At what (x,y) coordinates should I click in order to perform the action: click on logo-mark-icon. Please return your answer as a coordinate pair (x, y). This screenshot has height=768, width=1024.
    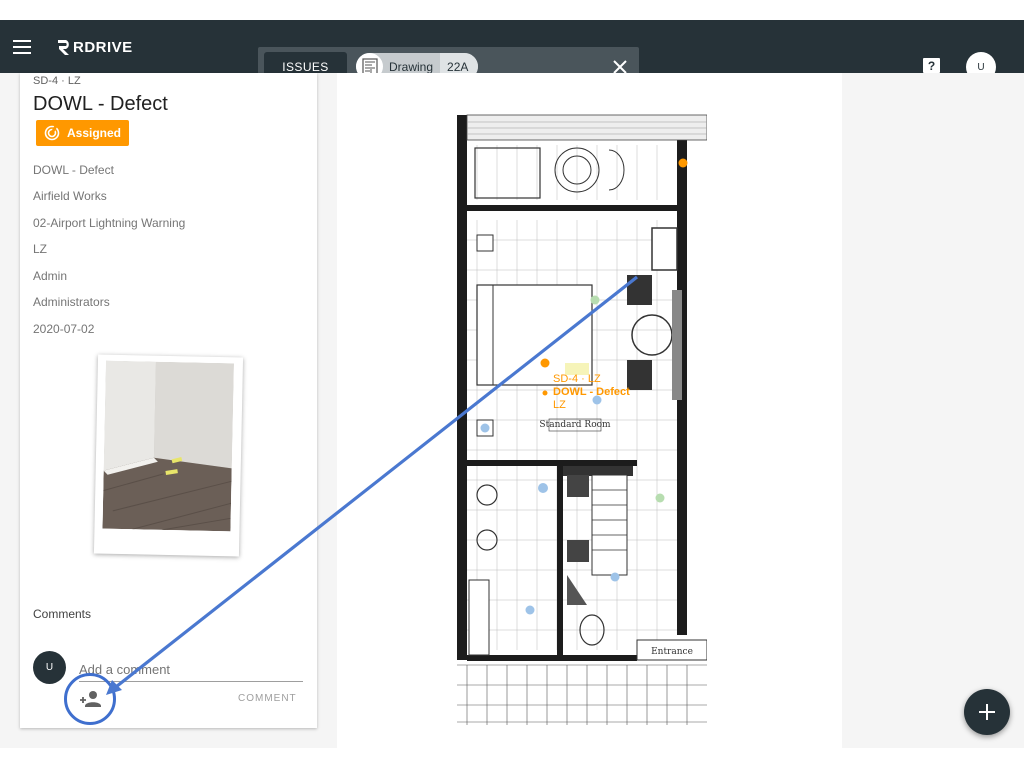
    Looking at the image, I should click on (63, 47).